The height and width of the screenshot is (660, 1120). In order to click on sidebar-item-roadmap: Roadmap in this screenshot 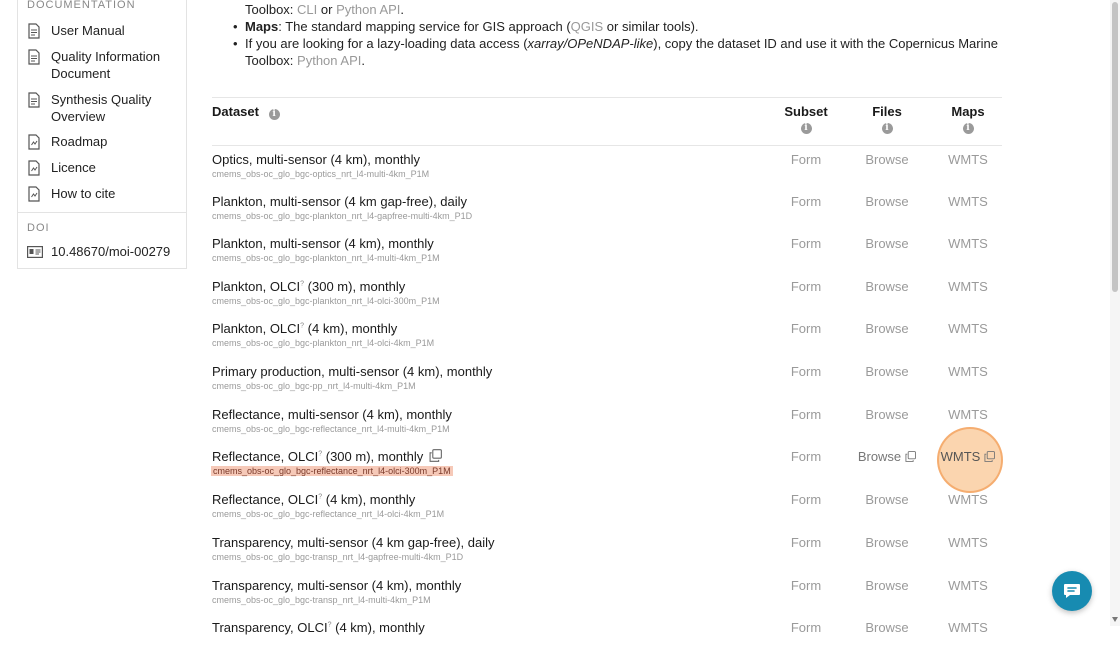, I will do `click(106, 141)`.